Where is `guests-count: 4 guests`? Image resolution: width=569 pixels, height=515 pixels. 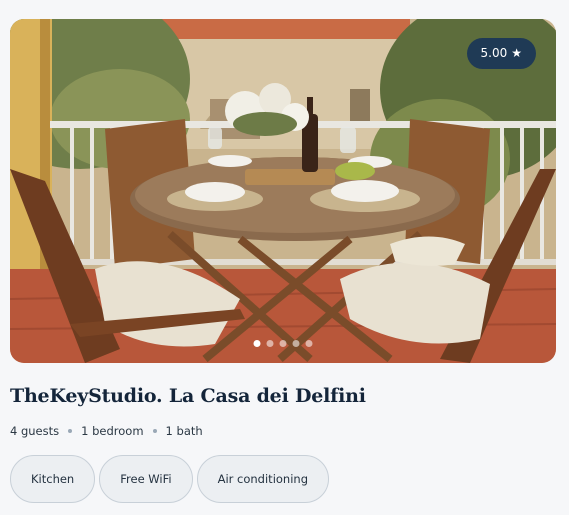 guests-count: 4 guests is located at coordinates (35, 431).